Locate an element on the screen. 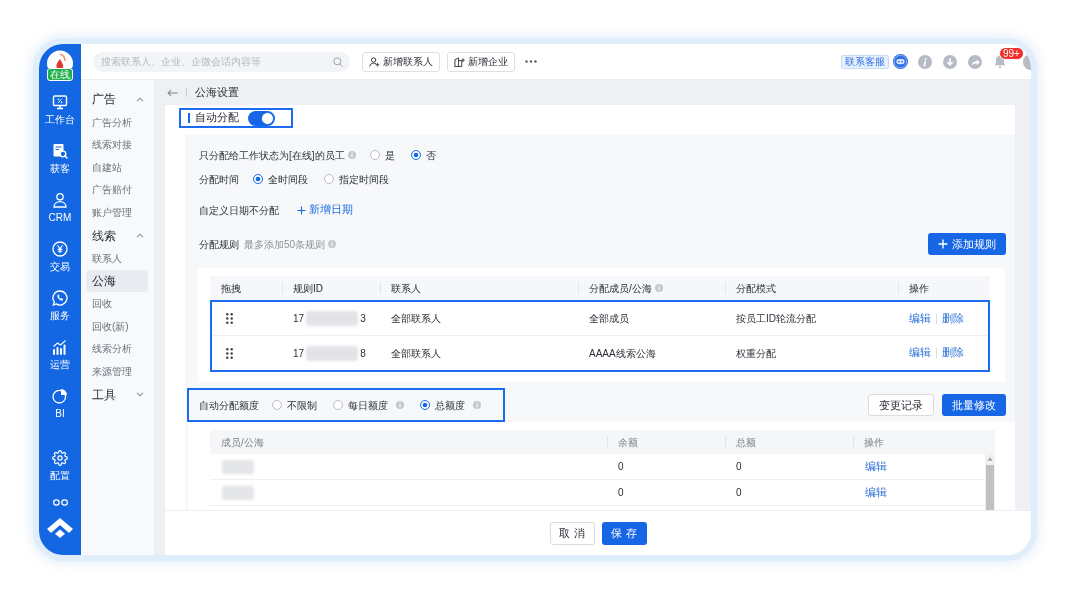 Image resolution: width=1080 pixels, height=598 pixels. sidebar-item: 广告赔付 is located at coordinates (117, 189).